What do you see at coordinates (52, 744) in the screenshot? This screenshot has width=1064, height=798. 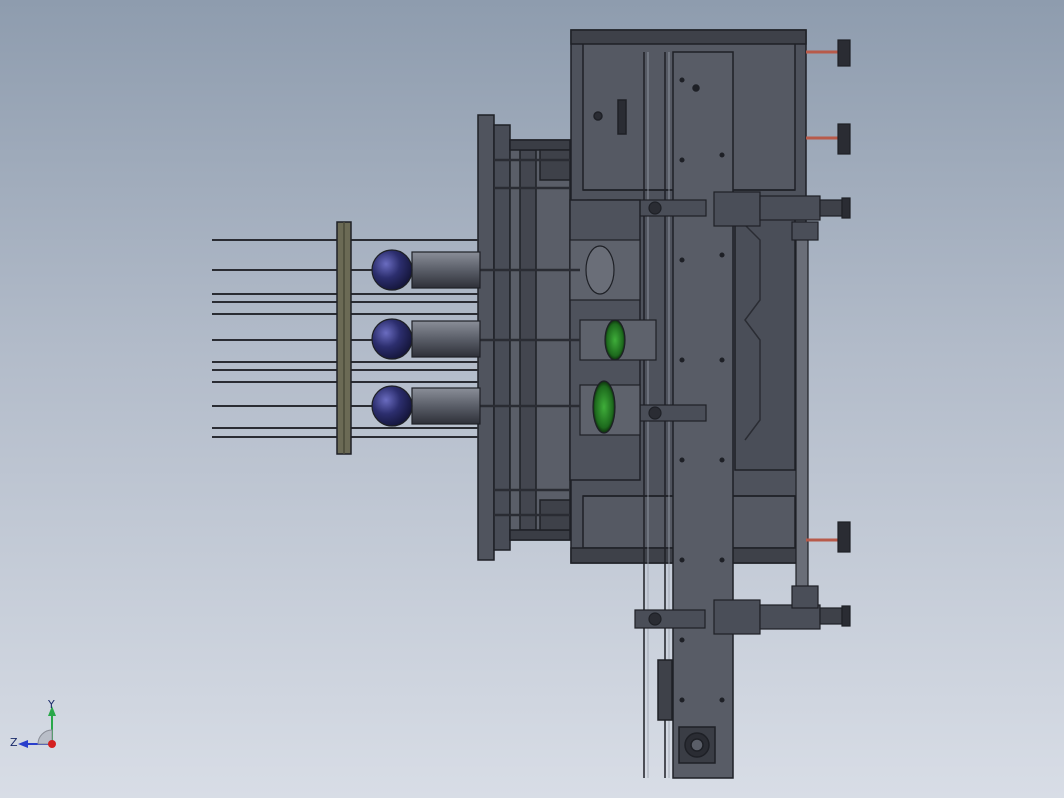 I see `x-axis-origin` at bounding box center [52, 744].